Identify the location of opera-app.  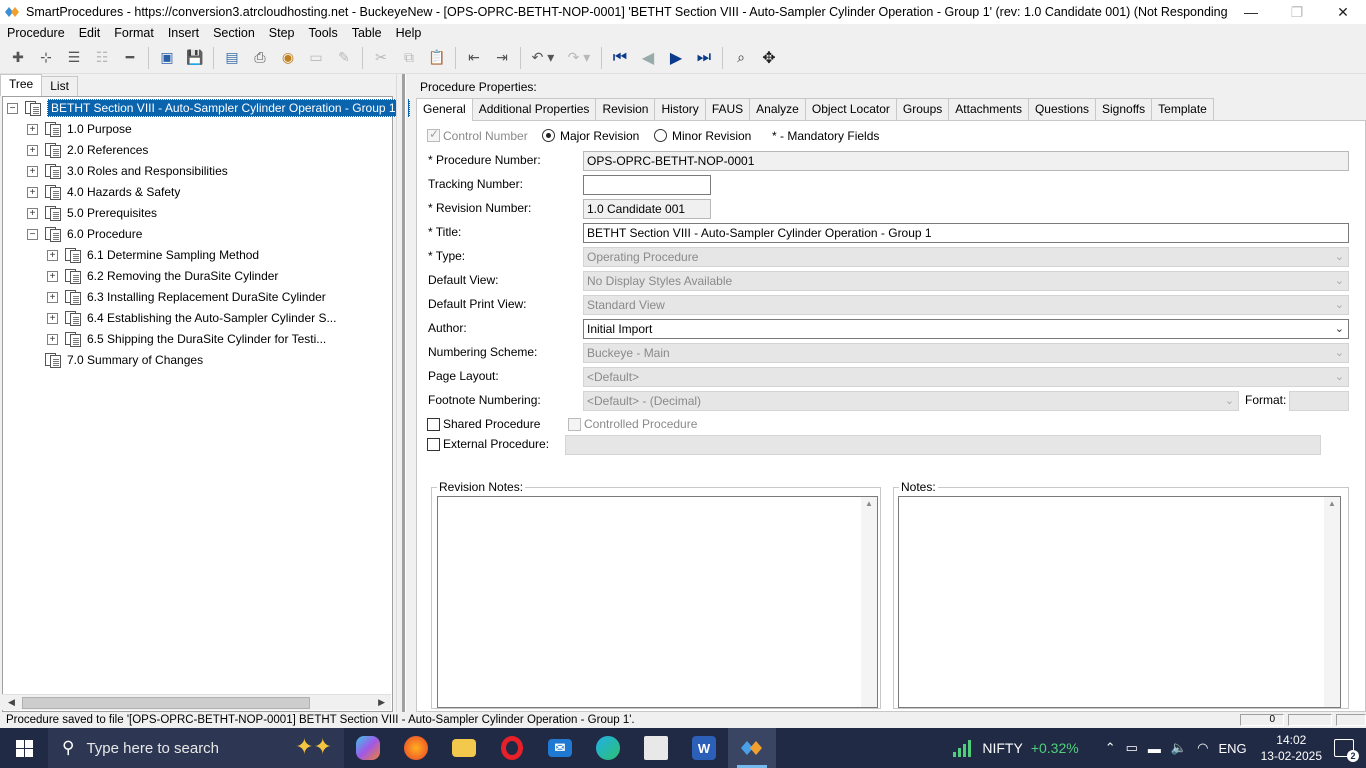
(512, 748).